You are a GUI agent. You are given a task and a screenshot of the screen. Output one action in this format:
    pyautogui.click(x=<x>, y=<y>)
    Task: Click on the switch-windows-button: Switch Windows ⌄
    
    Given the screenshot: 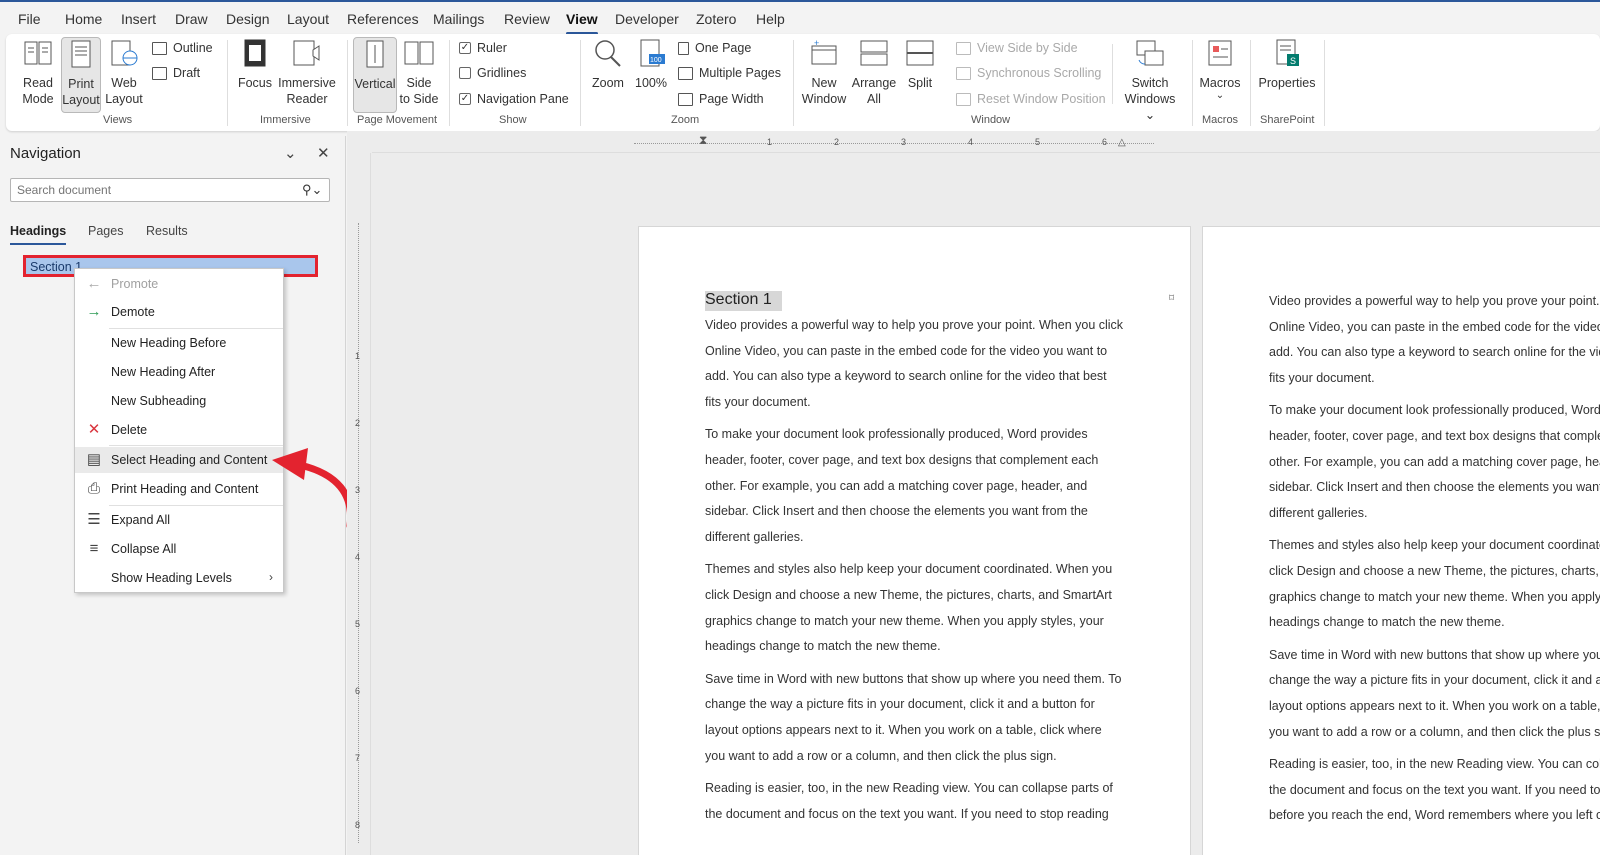 What is the action you would take?
    pyautogui.click(x=1150, y=80)
    